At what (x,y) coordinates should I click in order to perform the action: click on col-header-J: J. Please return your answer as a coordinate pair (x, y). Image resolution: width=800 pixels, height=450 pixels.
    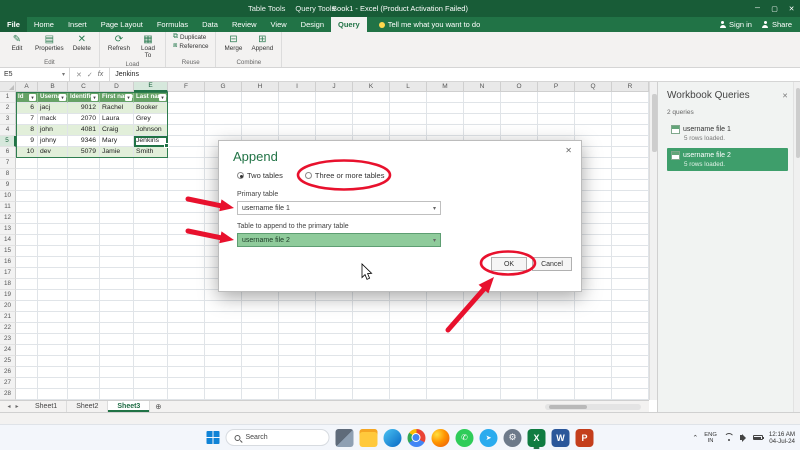
    Looking at the image, I should click on (334, 87).